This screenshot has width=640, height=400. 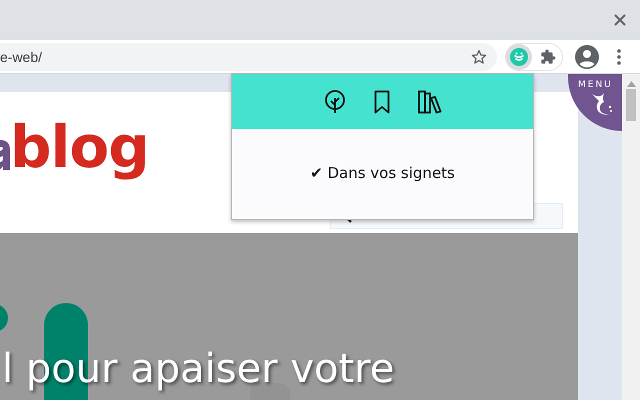 What do you see at coordinates (620, 20) in the screenshot?
I see `close-icon` at bounding box center [620, 20].